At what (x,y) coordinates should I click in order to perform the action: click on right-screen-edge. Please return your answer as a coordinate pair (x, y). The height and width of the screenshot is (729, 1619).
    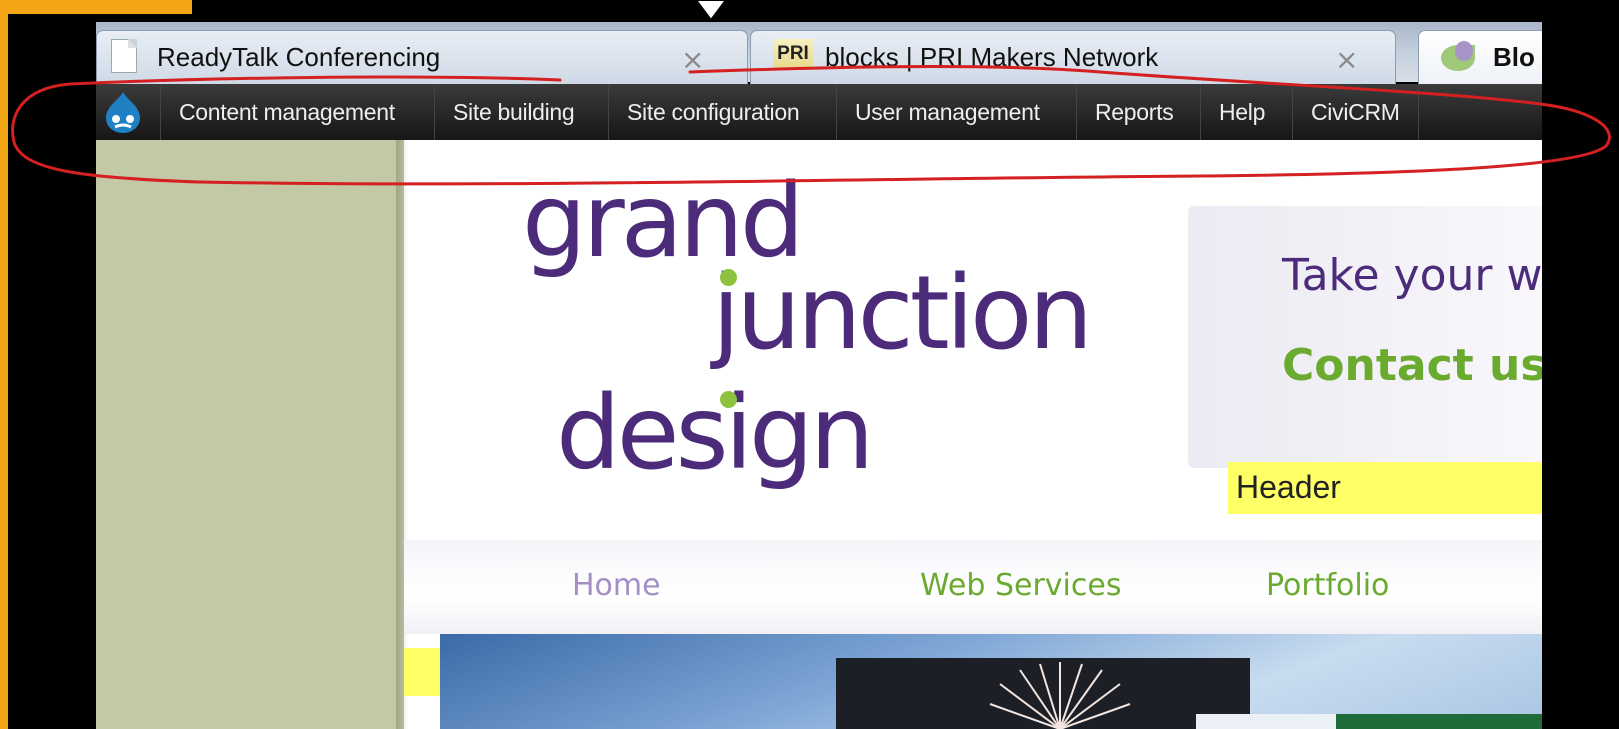
    Looking at the image, I should click on (1580, 364).